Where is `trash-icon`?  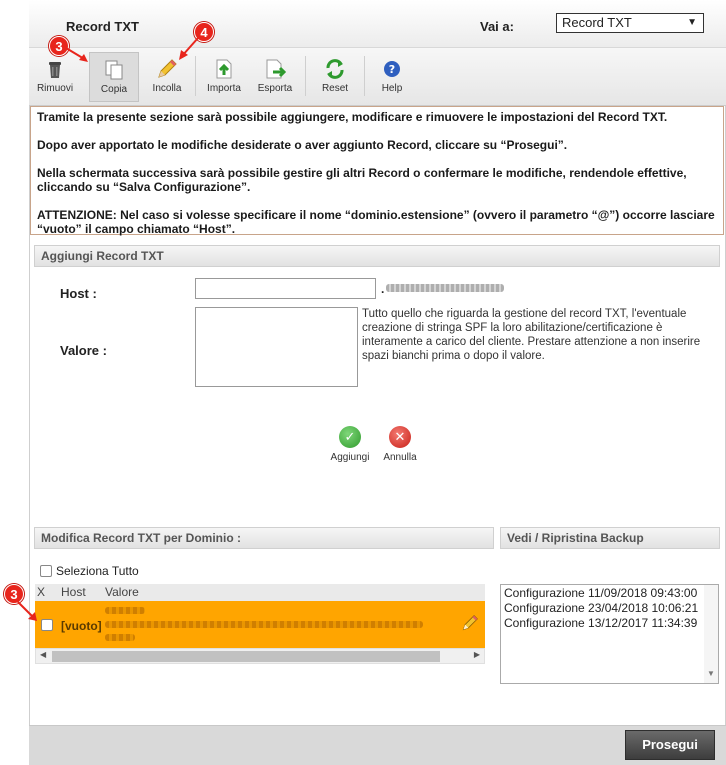
trash-icon is located at coordinates (55, 70).